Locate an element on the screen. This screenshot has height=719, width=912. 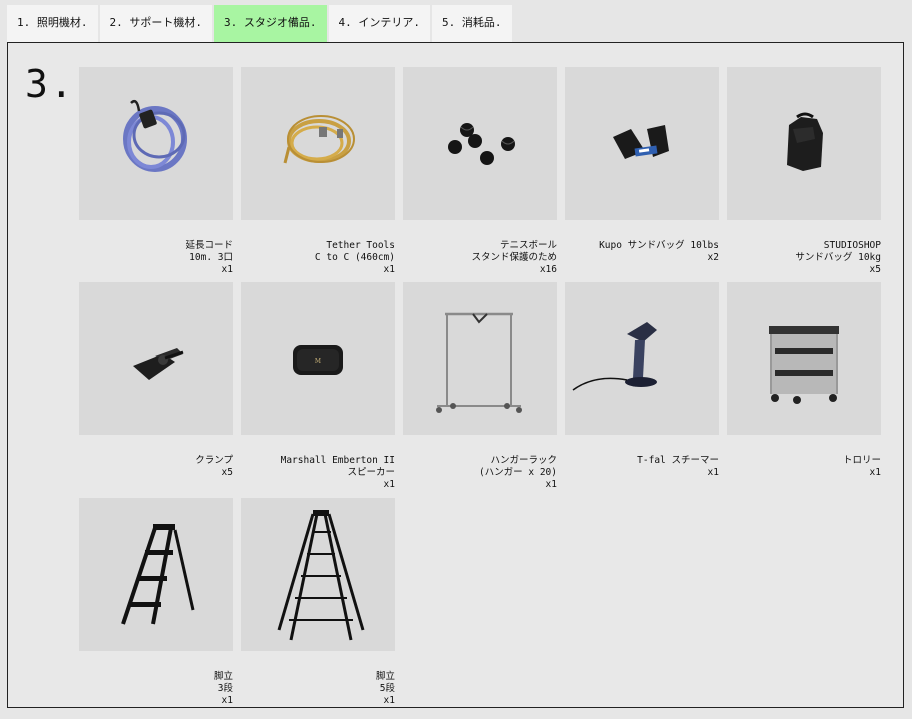
svg-text: M is located at coordinates (318, 361).